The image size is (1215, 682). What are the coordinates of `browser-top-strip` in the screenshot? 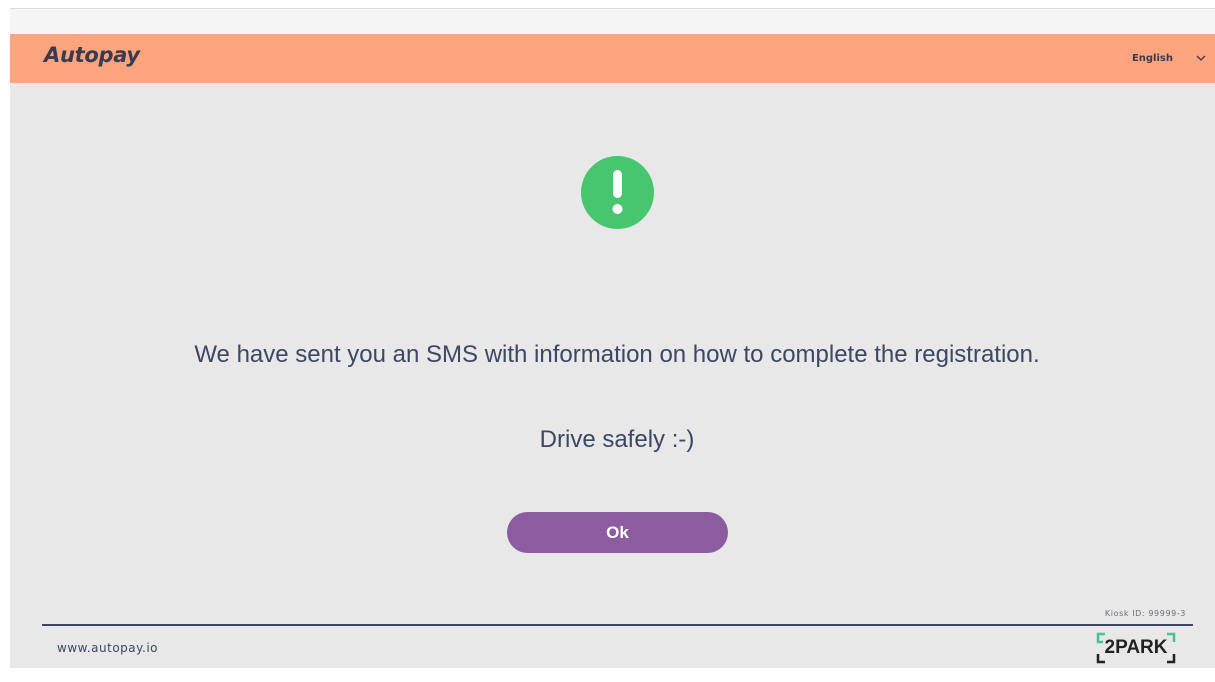 It's located at (612, 21).